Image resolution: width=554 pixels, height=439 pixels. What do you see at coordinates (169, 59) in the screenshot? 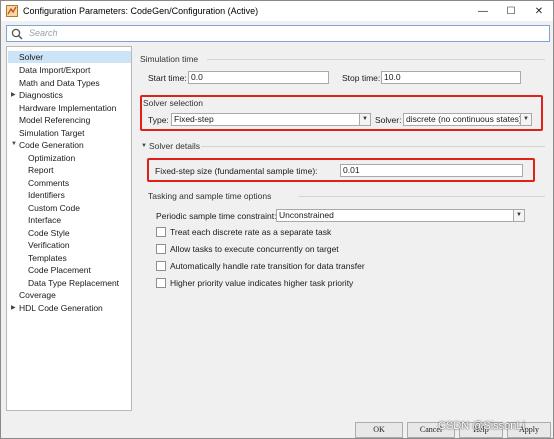
I see `simulation-time-heading: Simulation time` at bounding box center [169, 59].